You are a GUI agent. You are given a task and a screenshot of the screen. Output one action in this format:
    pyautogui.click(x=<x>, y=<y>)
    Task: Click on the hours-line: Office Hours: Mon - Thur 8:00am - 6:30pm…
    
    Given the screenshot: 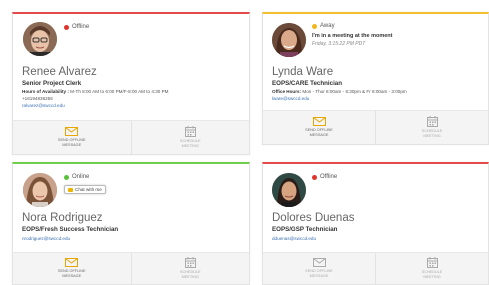 What is the action you would take?
    pyautogui.click(x=339, y=91)
    